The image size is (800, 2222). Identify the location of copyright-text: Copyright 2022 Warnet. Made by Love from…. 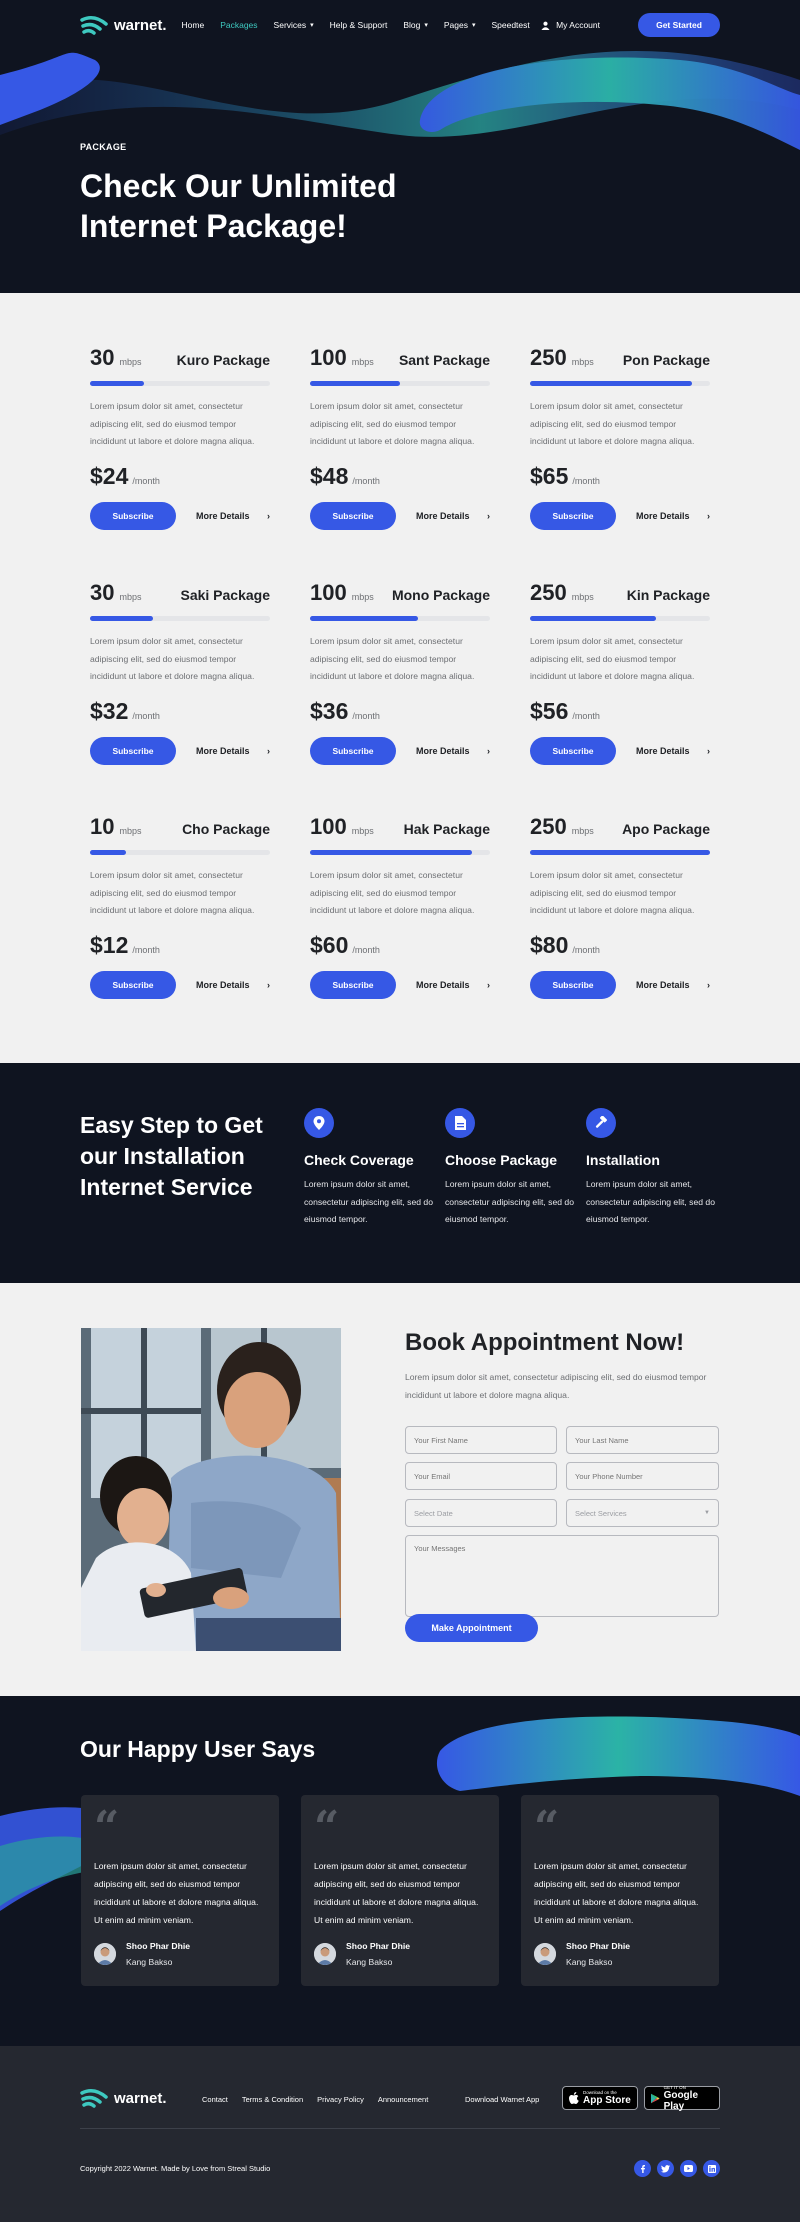
(175, 2168).